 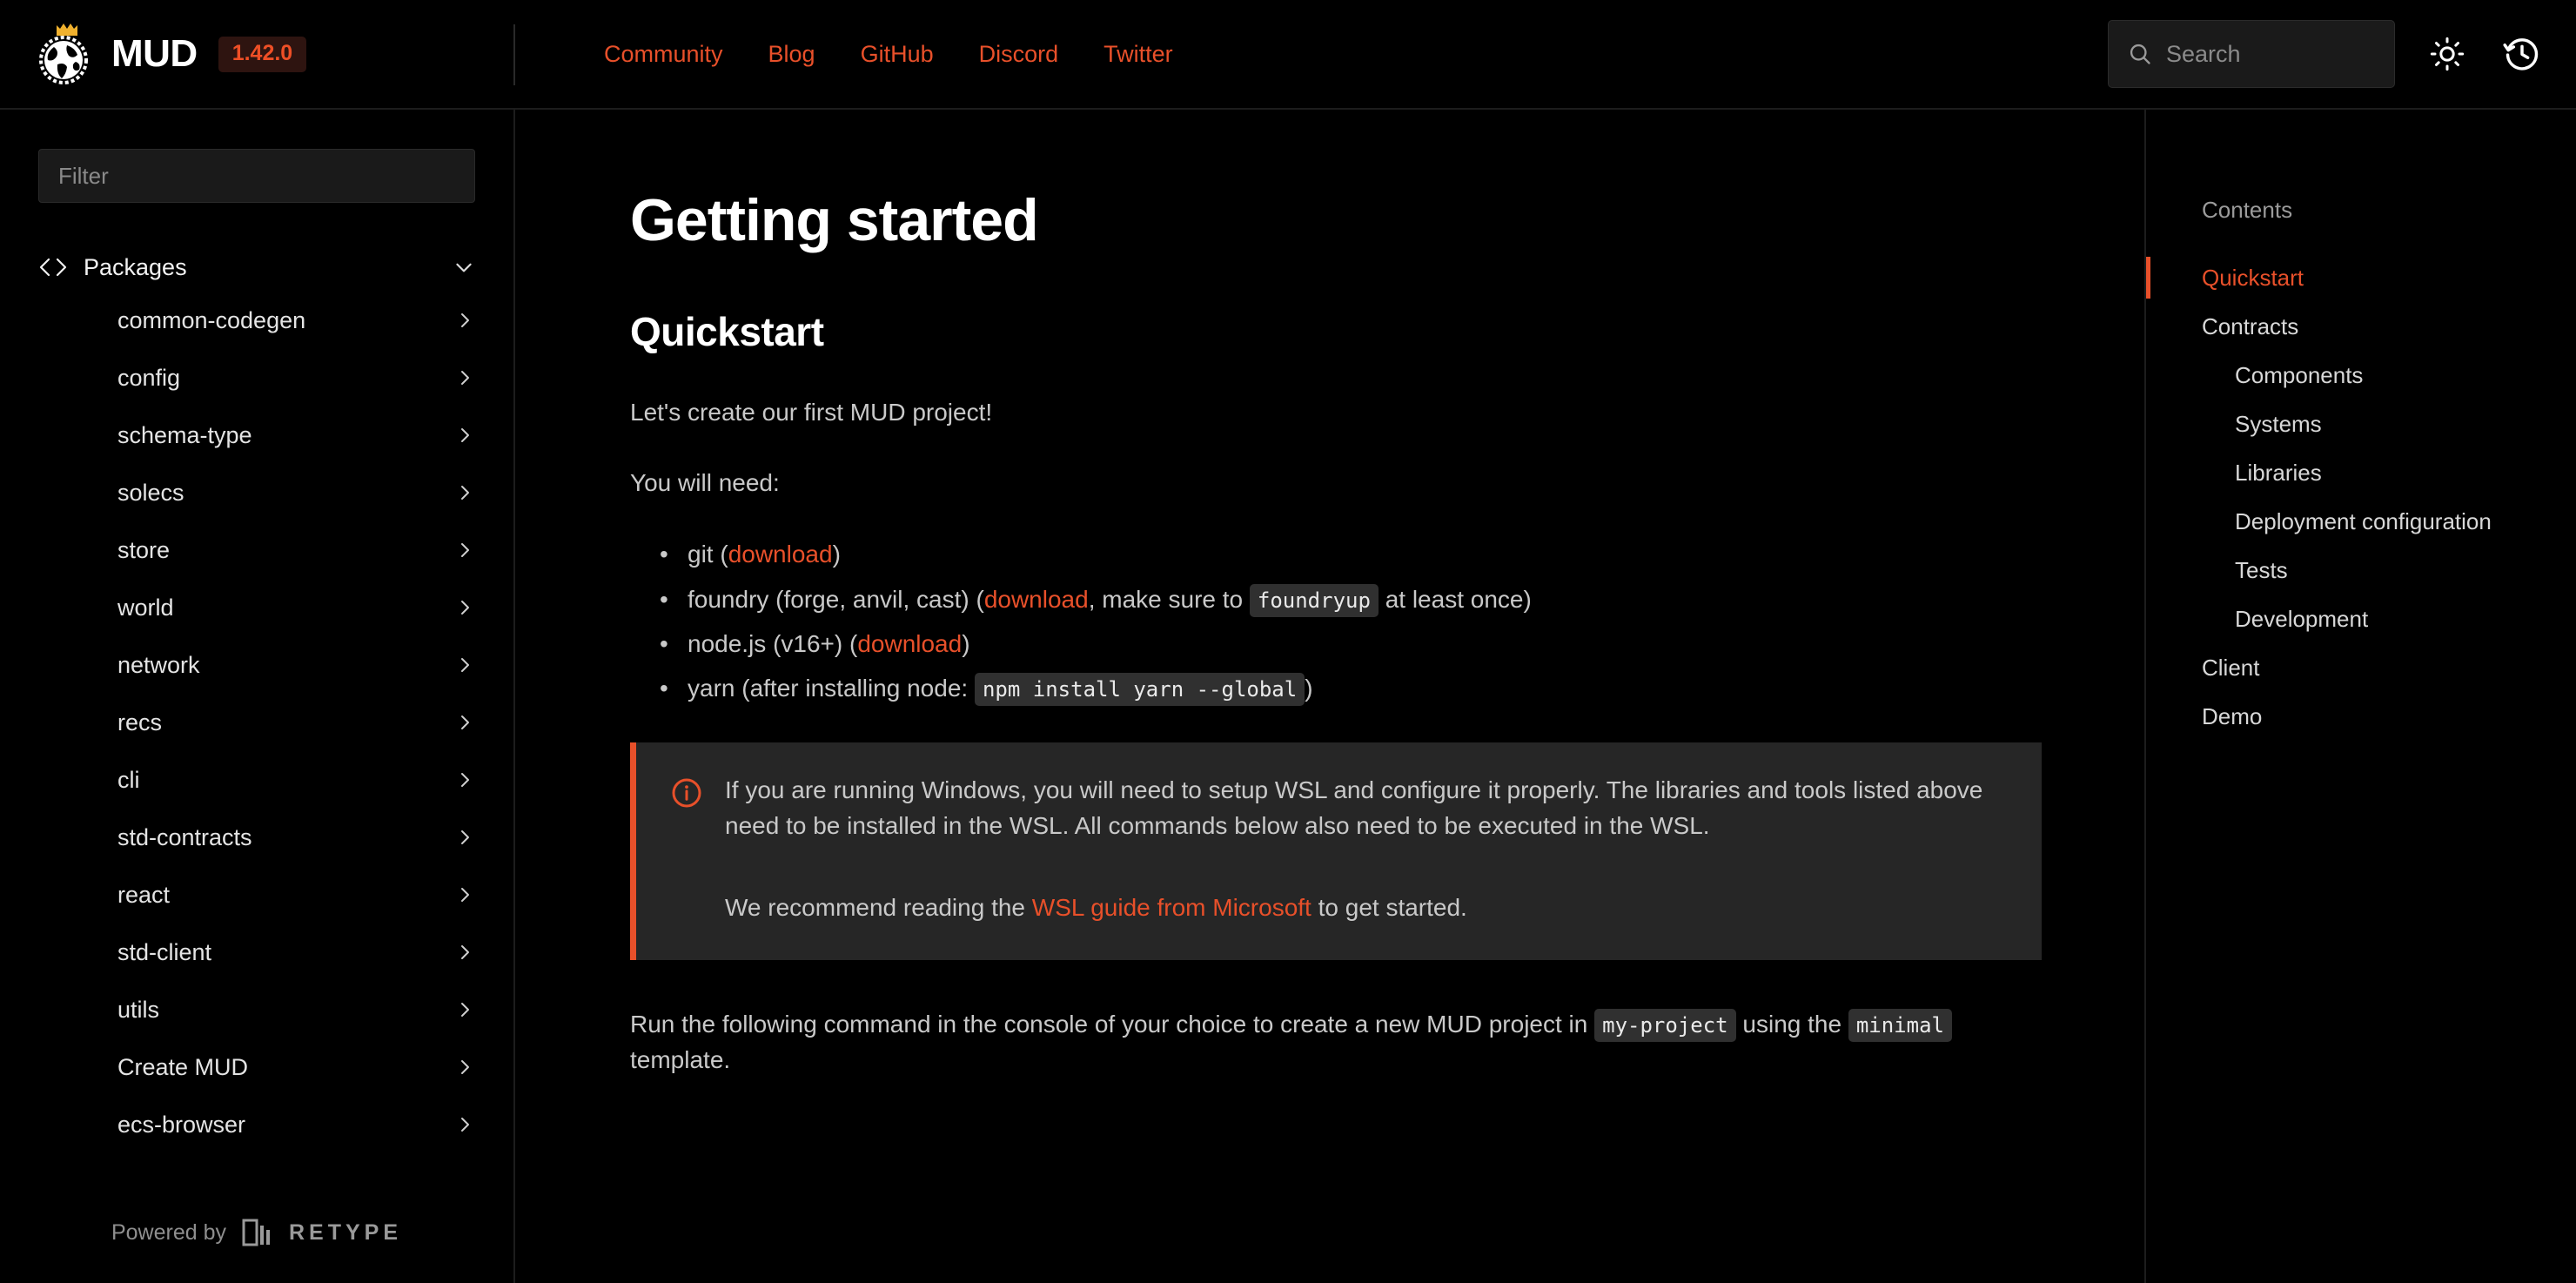 I want to click on sidebar-item-label: network, so click(x=158, y=664).